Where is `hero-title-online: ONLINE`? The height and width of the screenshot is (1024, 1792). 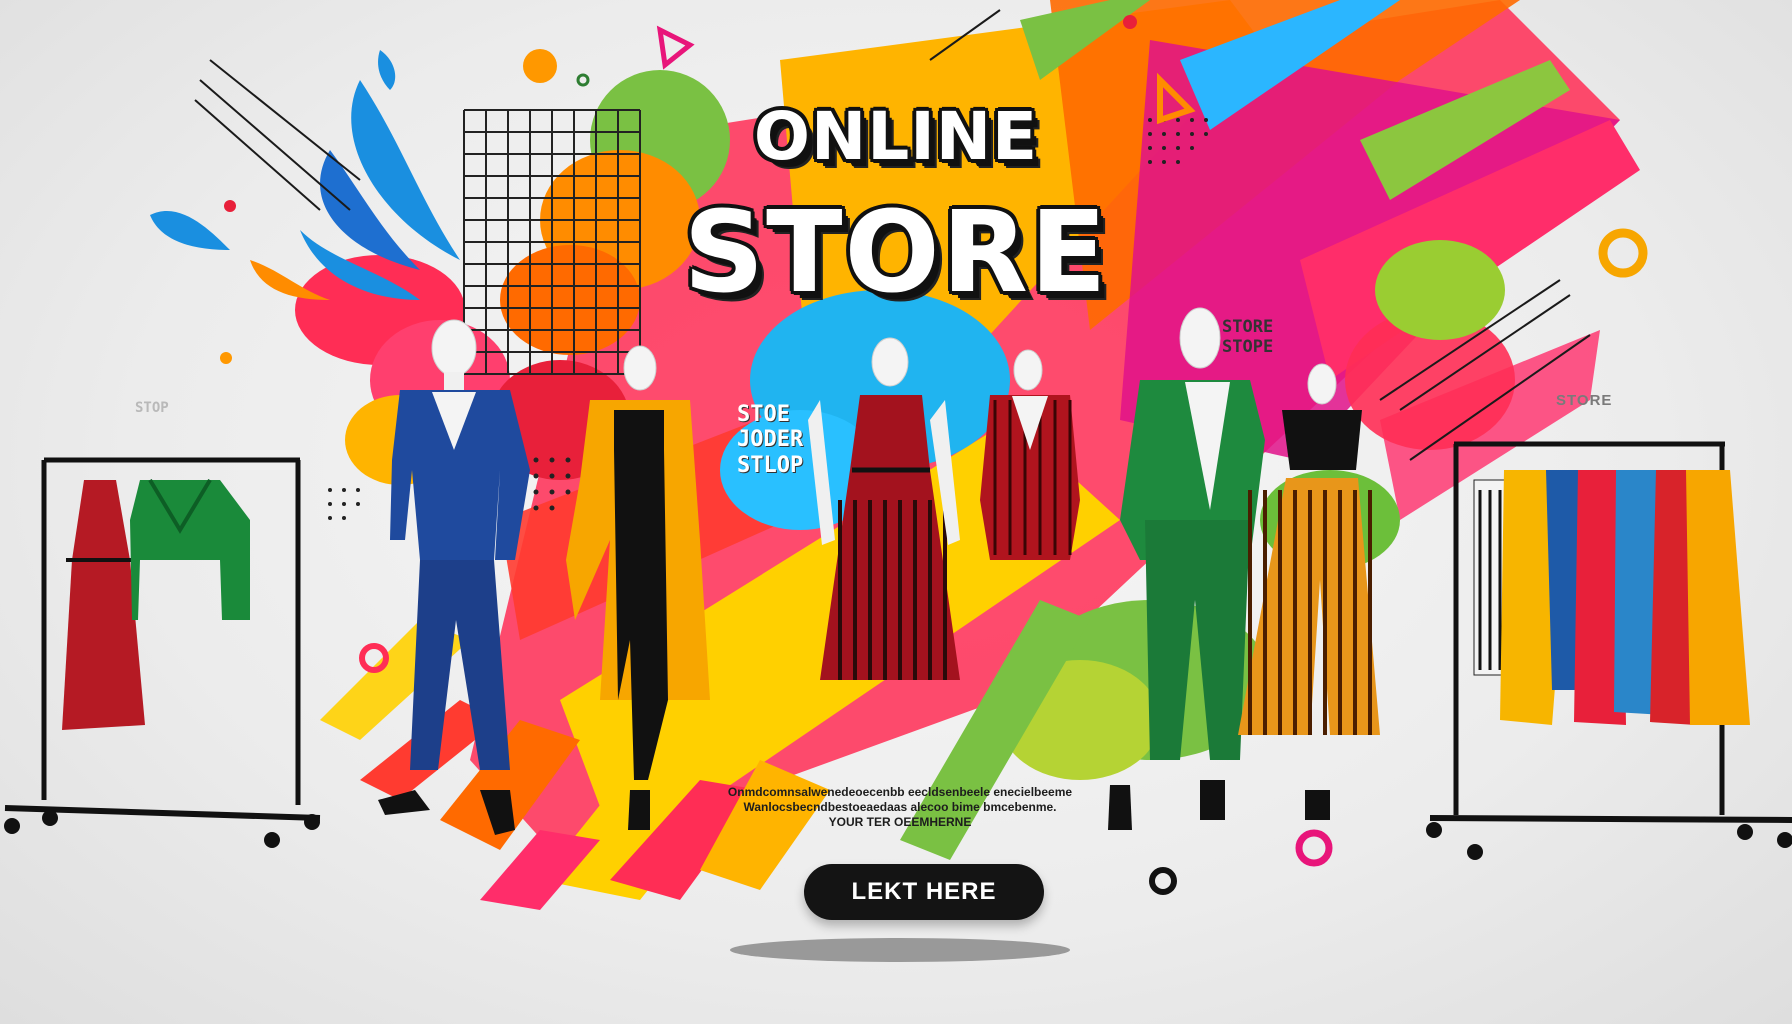
hero-title-online: ONLINE is located at coordinates (896, 136).